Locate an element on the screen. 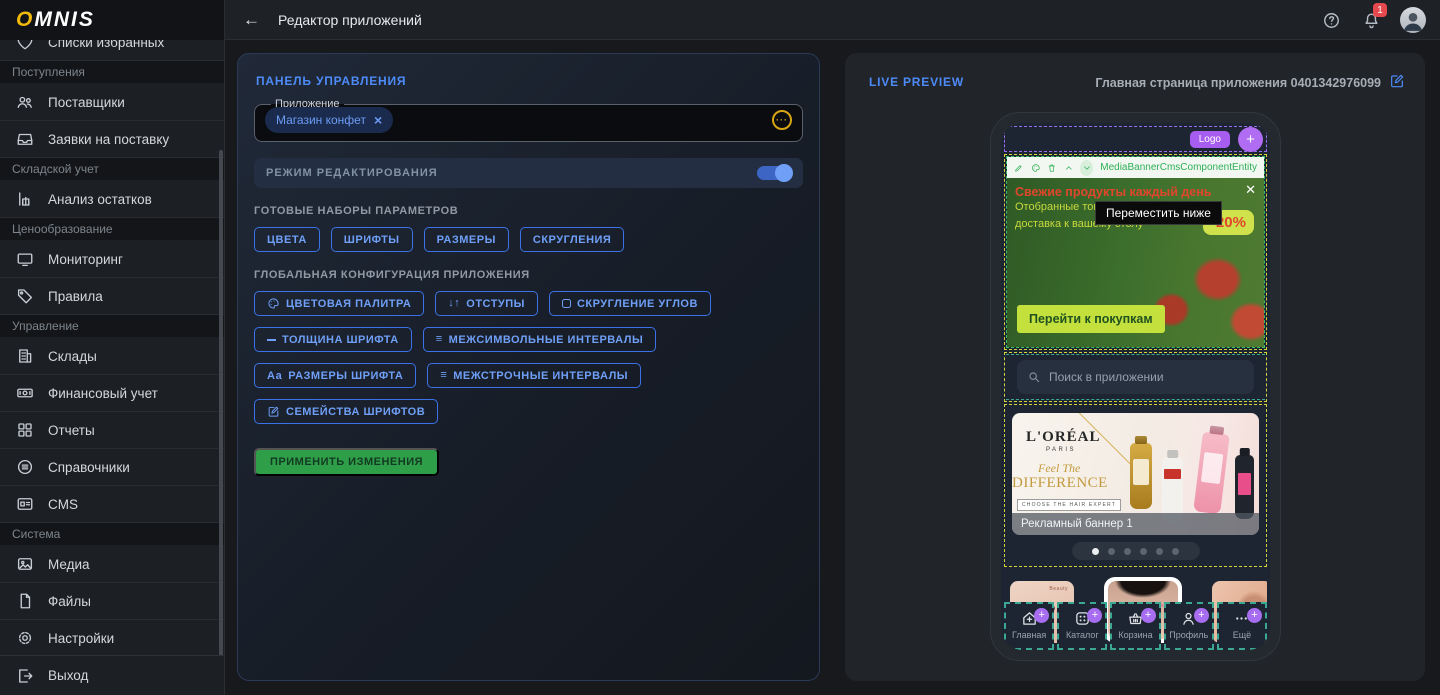 This screenshot has height=695, width=1440. nav-item-profile: Профиль + is located at coordinates (1188, 626).